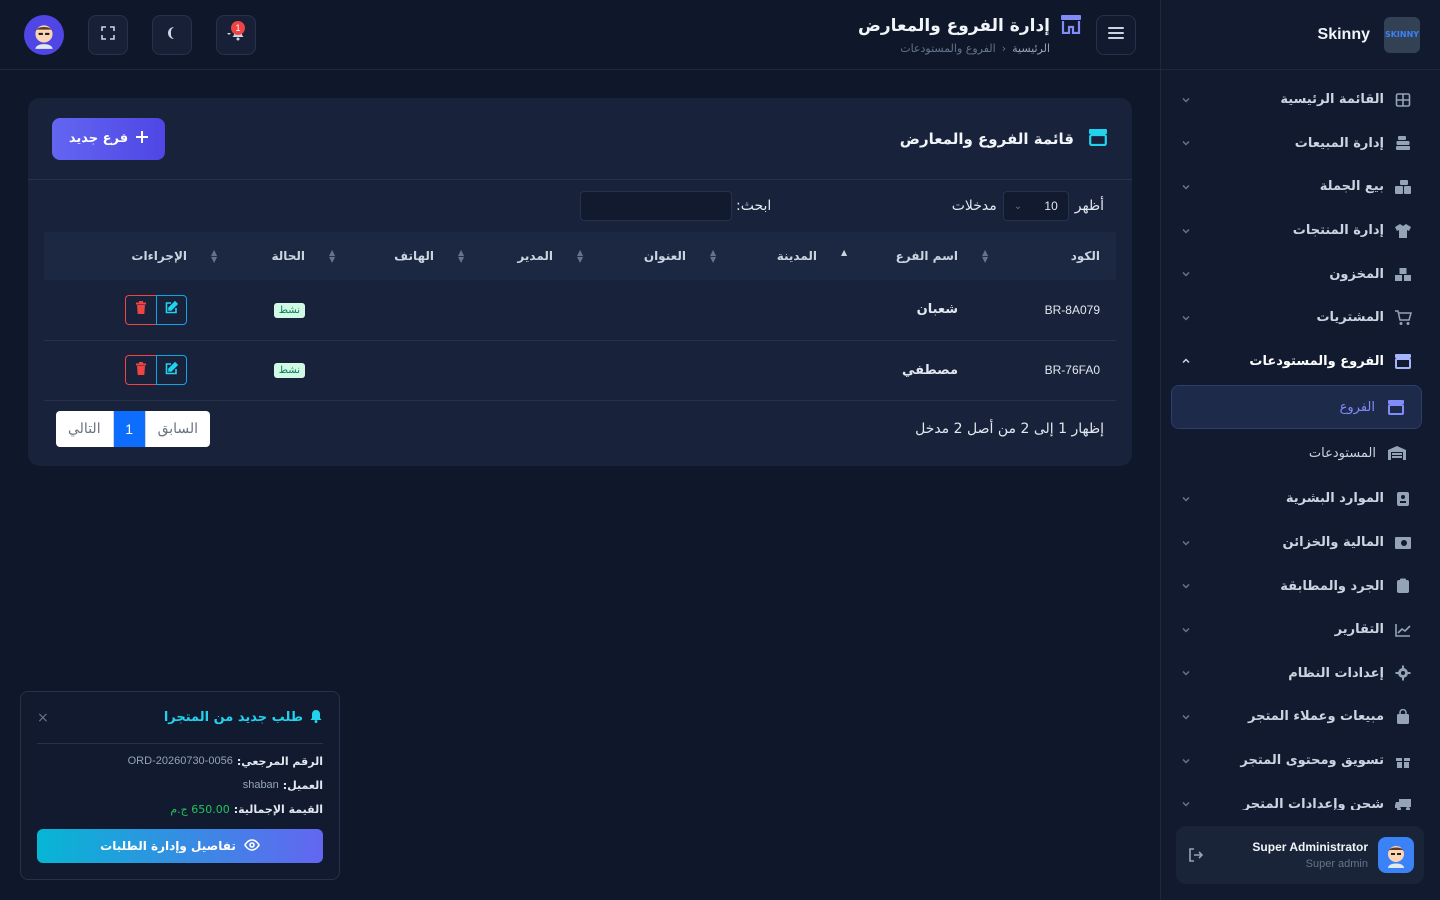  I want to click on sidebar-item-store-marketing: تسويق ومحتوى المتجر, so click(1300, 761).